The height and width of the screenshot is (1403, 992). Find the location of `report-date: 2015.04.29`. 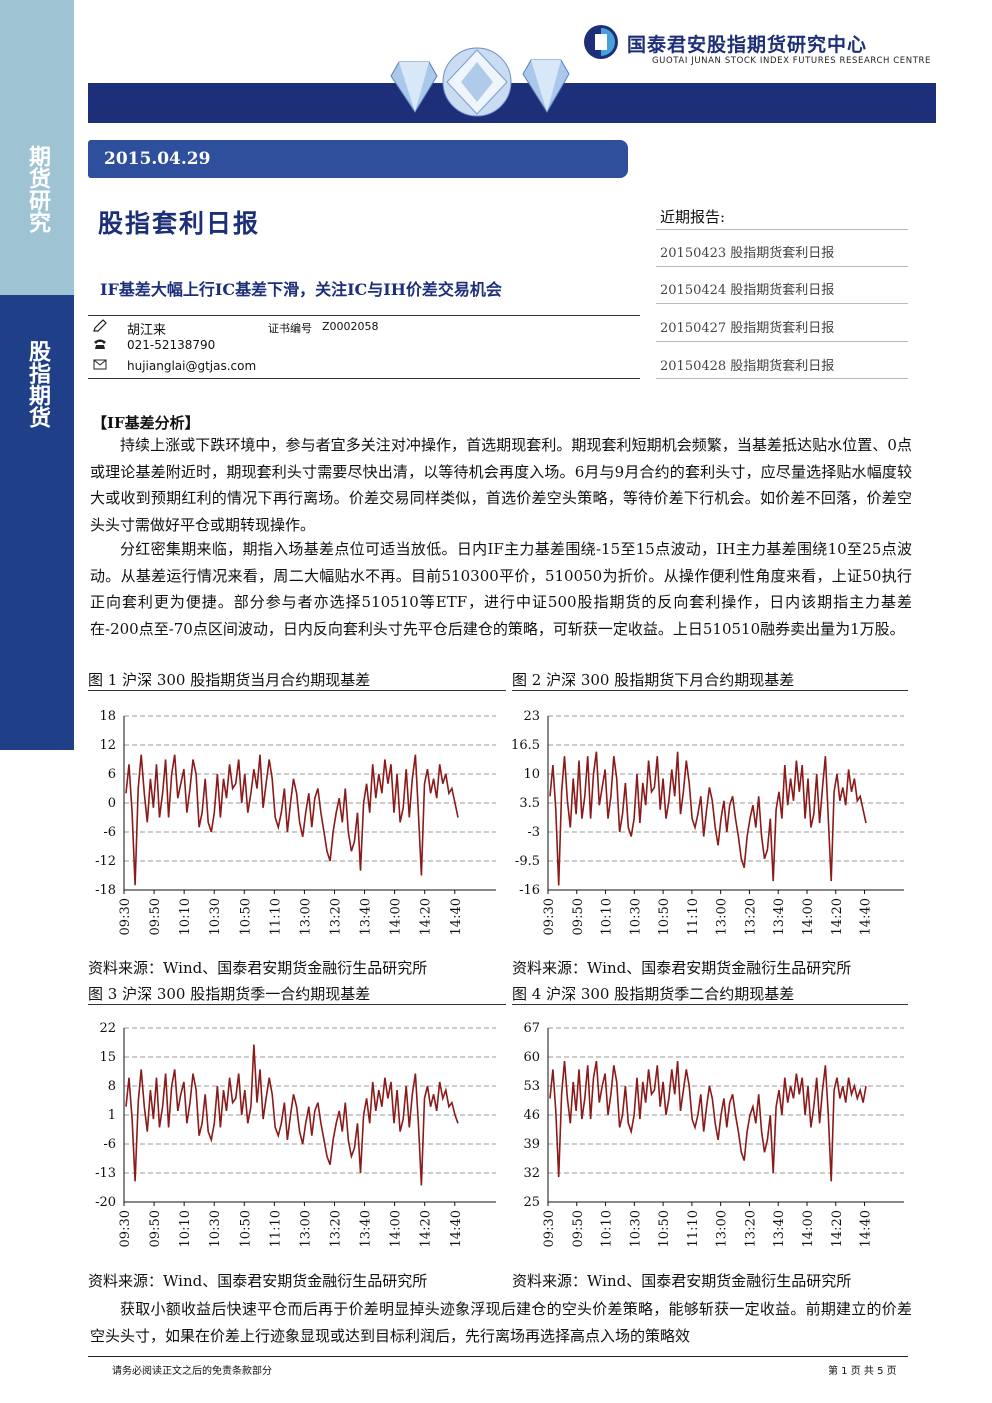

report-date: 2015.04.29 is located at coordinates (157, 159).